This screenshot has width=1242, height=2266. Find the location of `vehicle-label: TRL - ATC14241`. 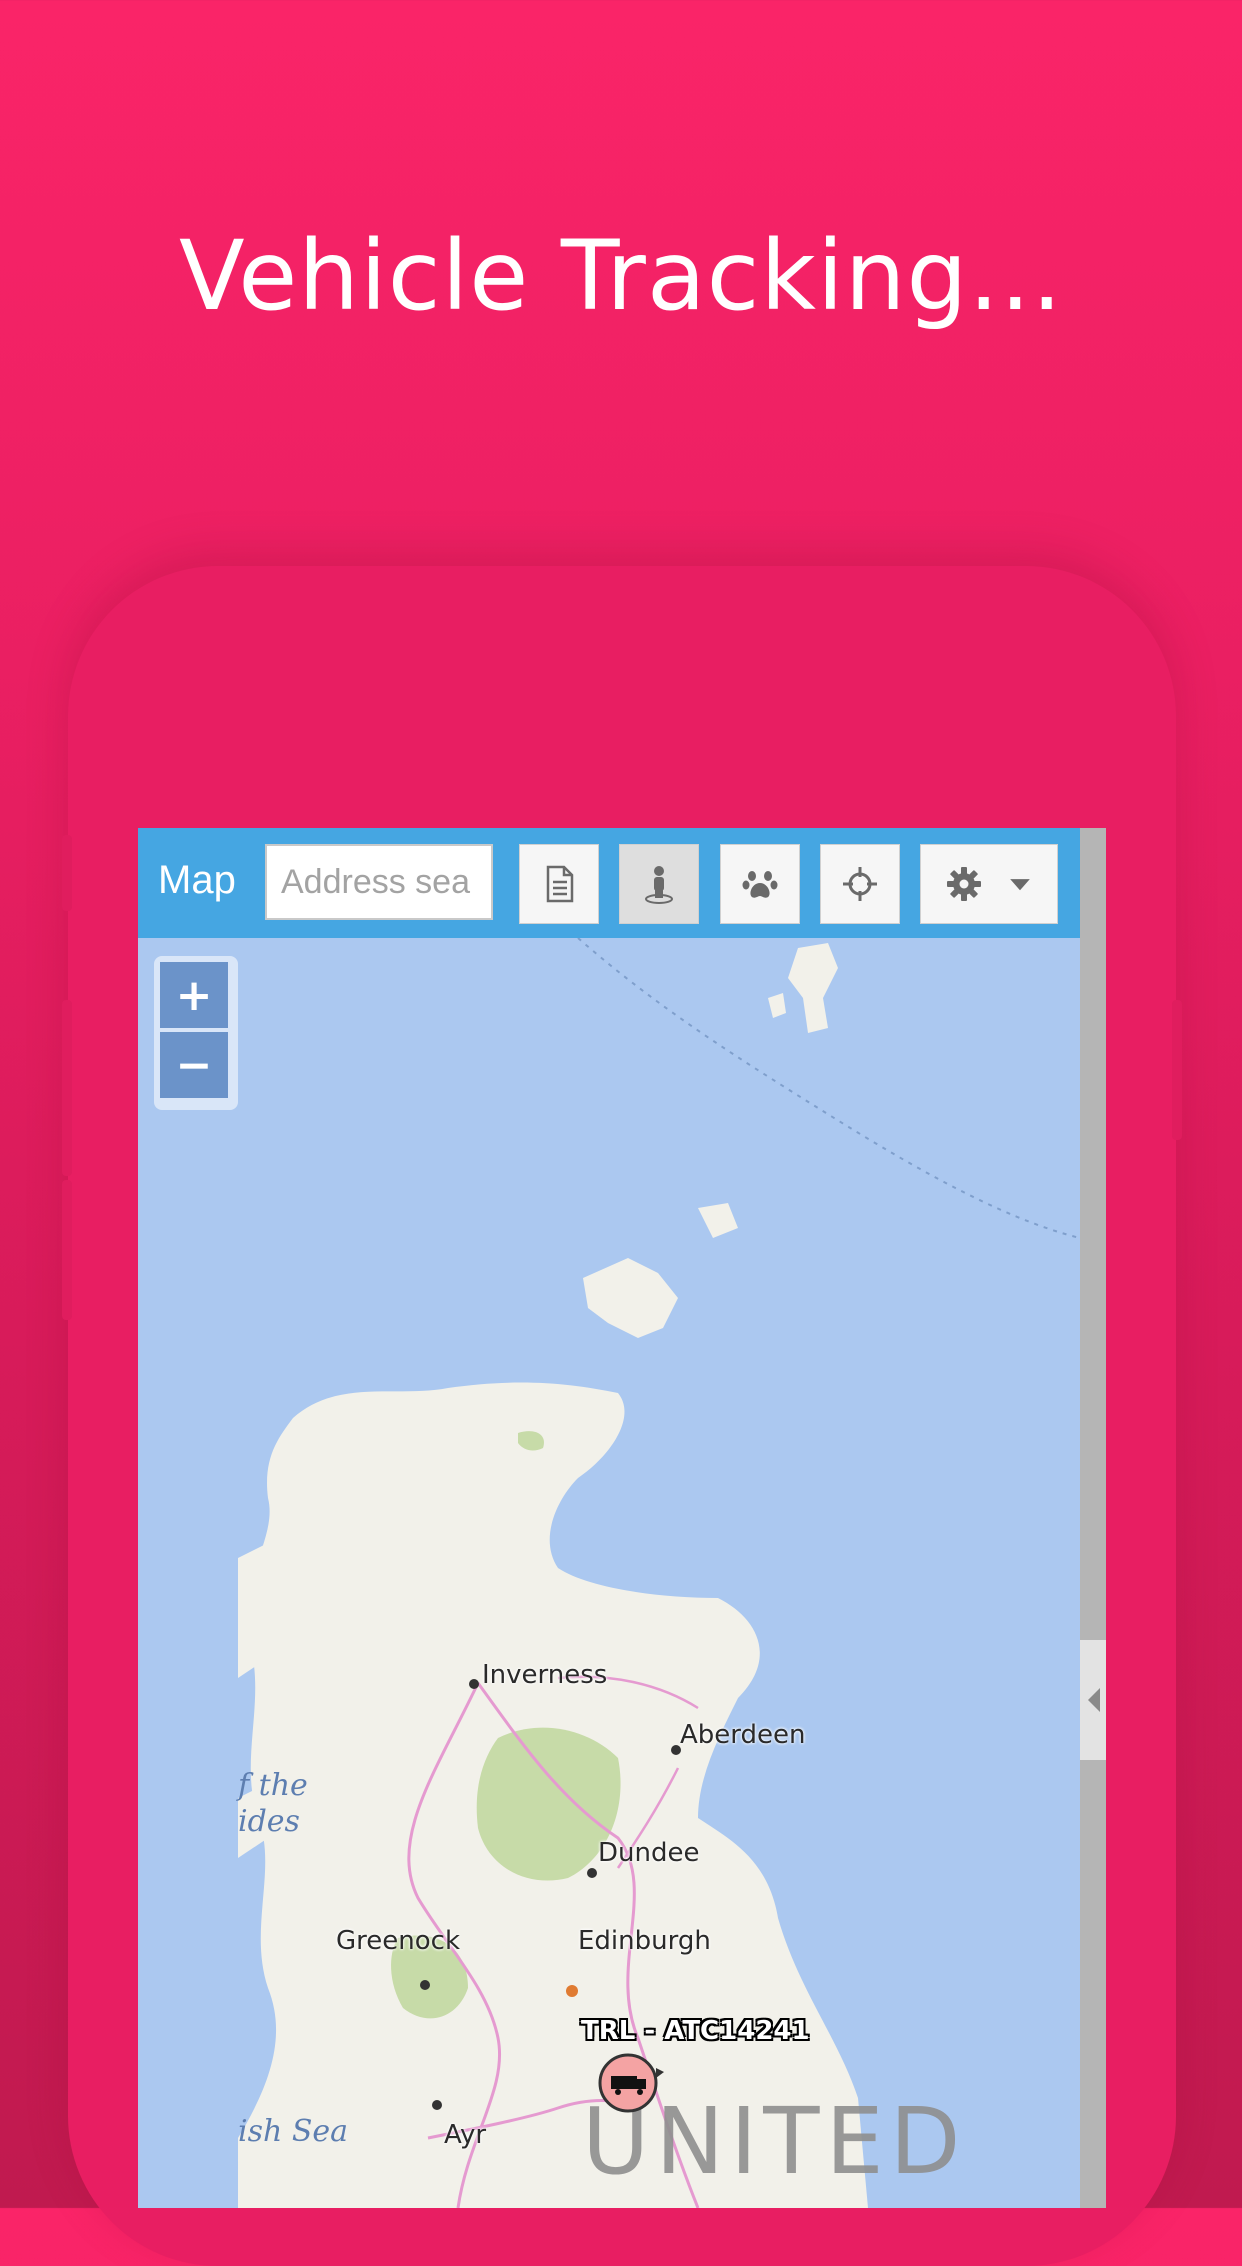

vehicle-label: TRL - ATC14241 is located at coordinates (695, 2031).